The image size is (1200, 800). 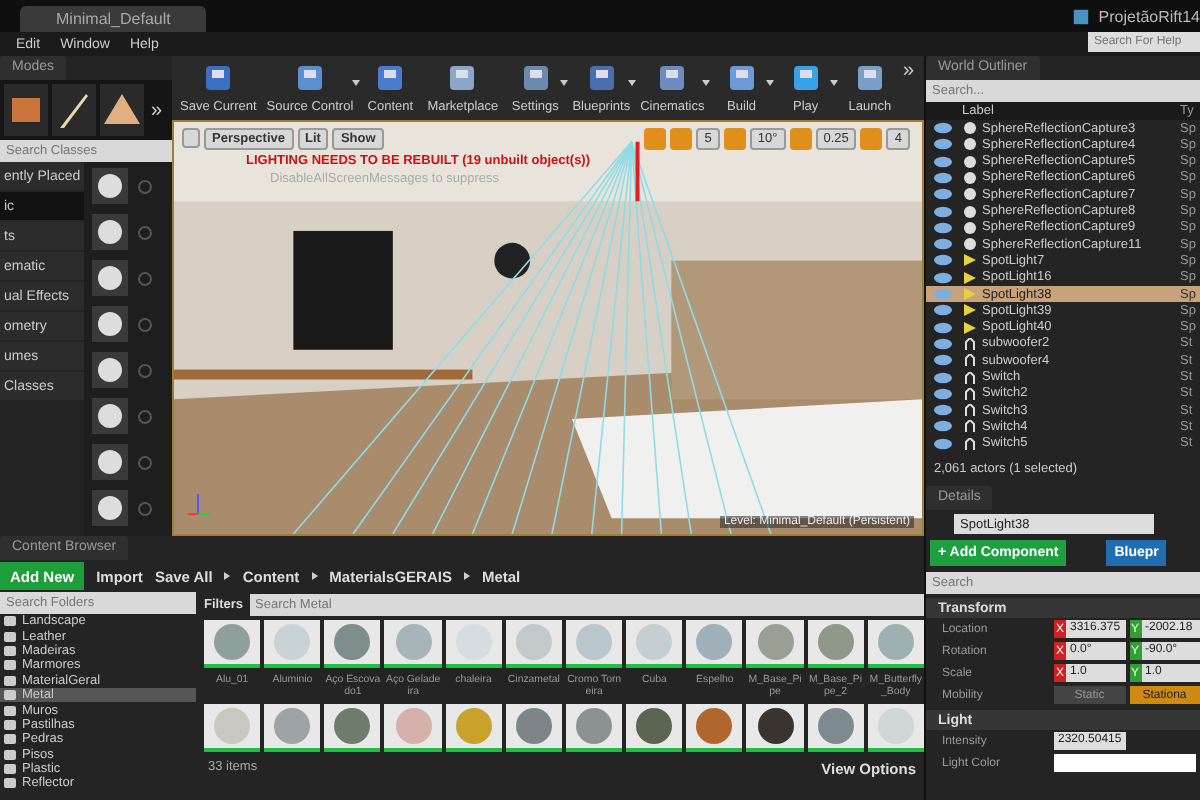 I want to click on project-name: ProjetãoRift14, so click(x=1149, y=16).